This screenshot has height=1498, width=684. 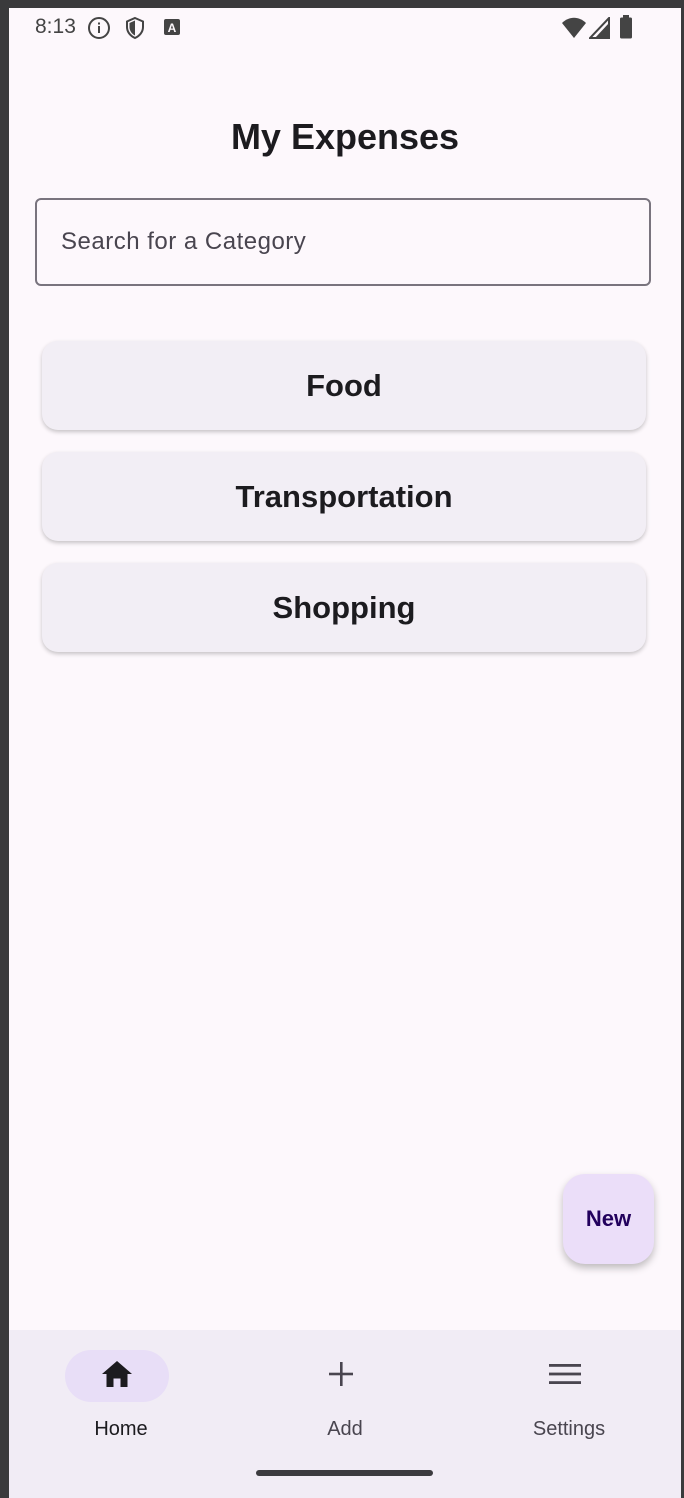 I want to click on nav-label-home: Home, so click(x=121, y=1429).